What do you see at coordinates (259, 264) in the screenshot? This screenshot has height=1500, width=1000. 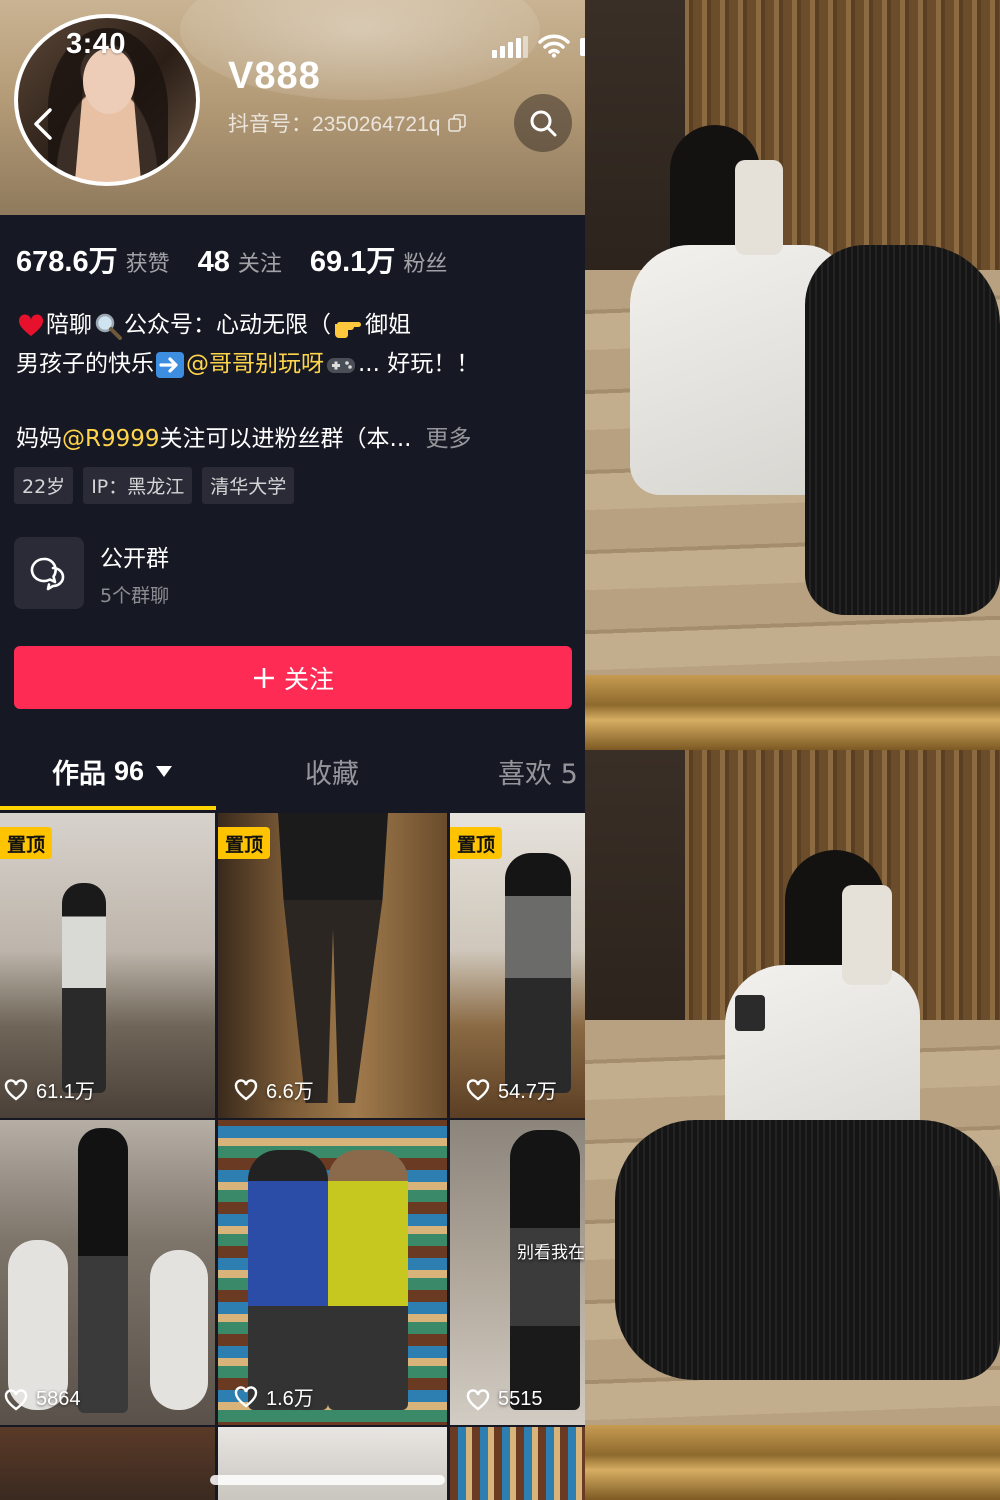 I see `stat-label: 关注` at bounding box center [259, 264].